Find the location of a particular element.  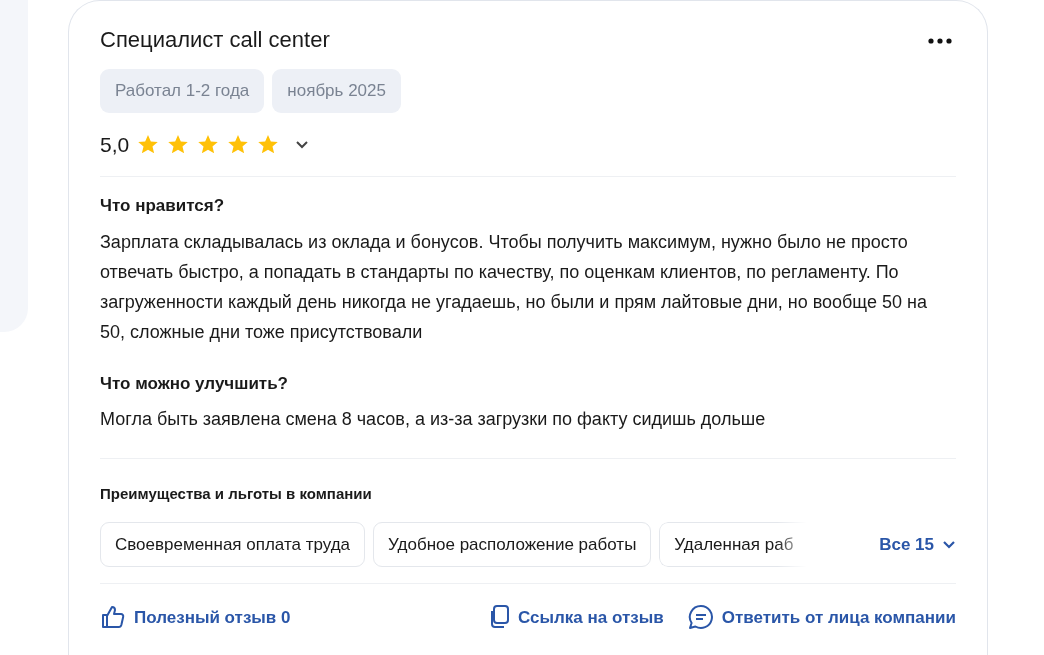

review-text: Могла быть заявлена смена 8 часов, а из-за загрузки по факту сидишь дольше is located at coordinates (433, 420).